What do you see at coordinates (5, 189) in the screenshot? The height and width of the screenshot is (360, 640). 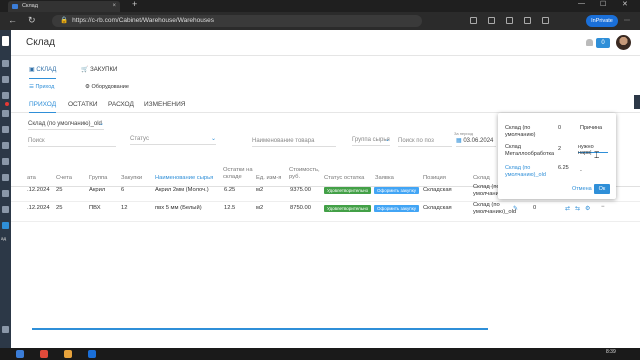 I see `app-sidebar: ад` at bounding box center [5, 189].